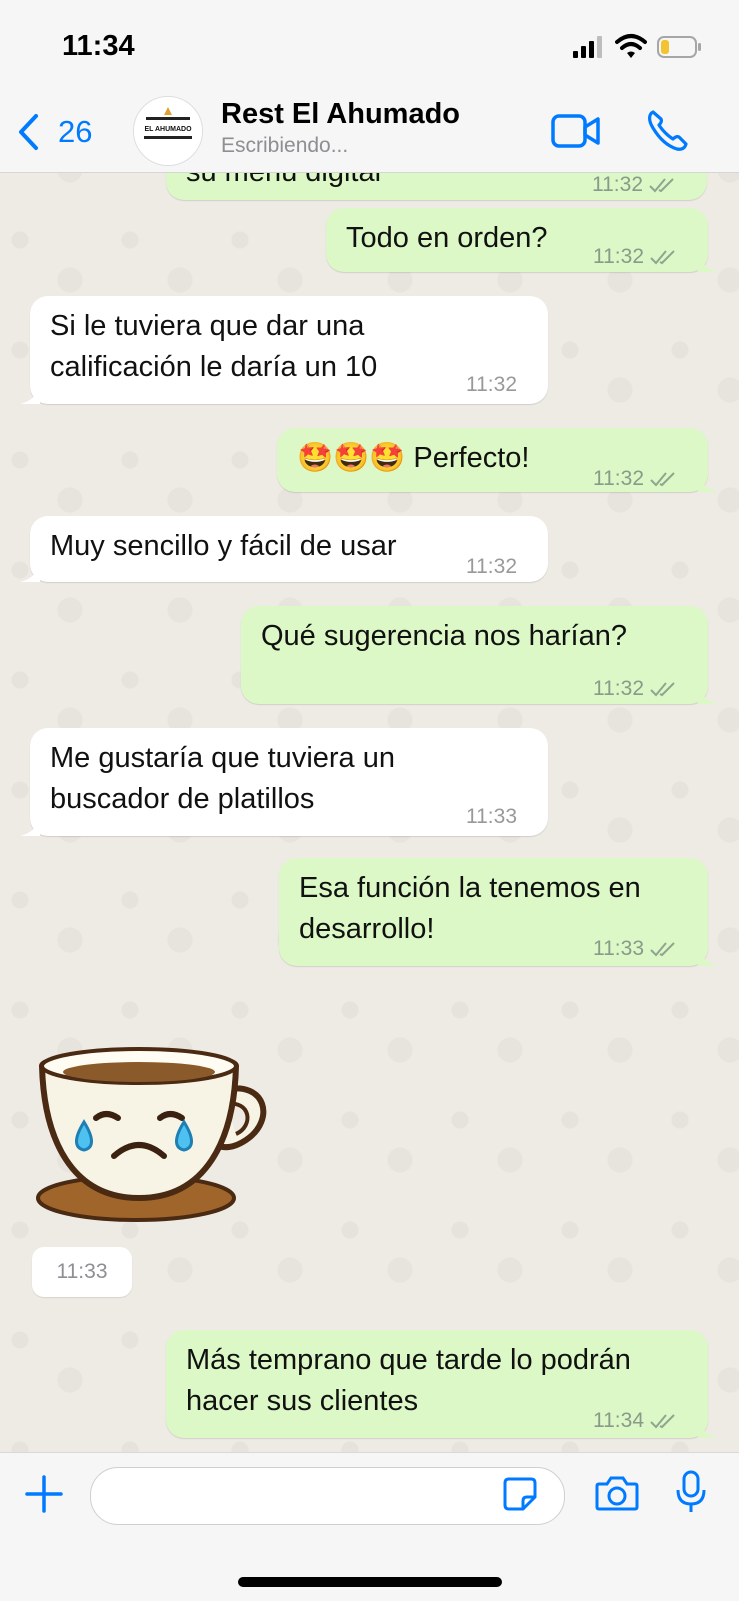  I want to click on avatar: EL AHUMADO, so click(168, 131).